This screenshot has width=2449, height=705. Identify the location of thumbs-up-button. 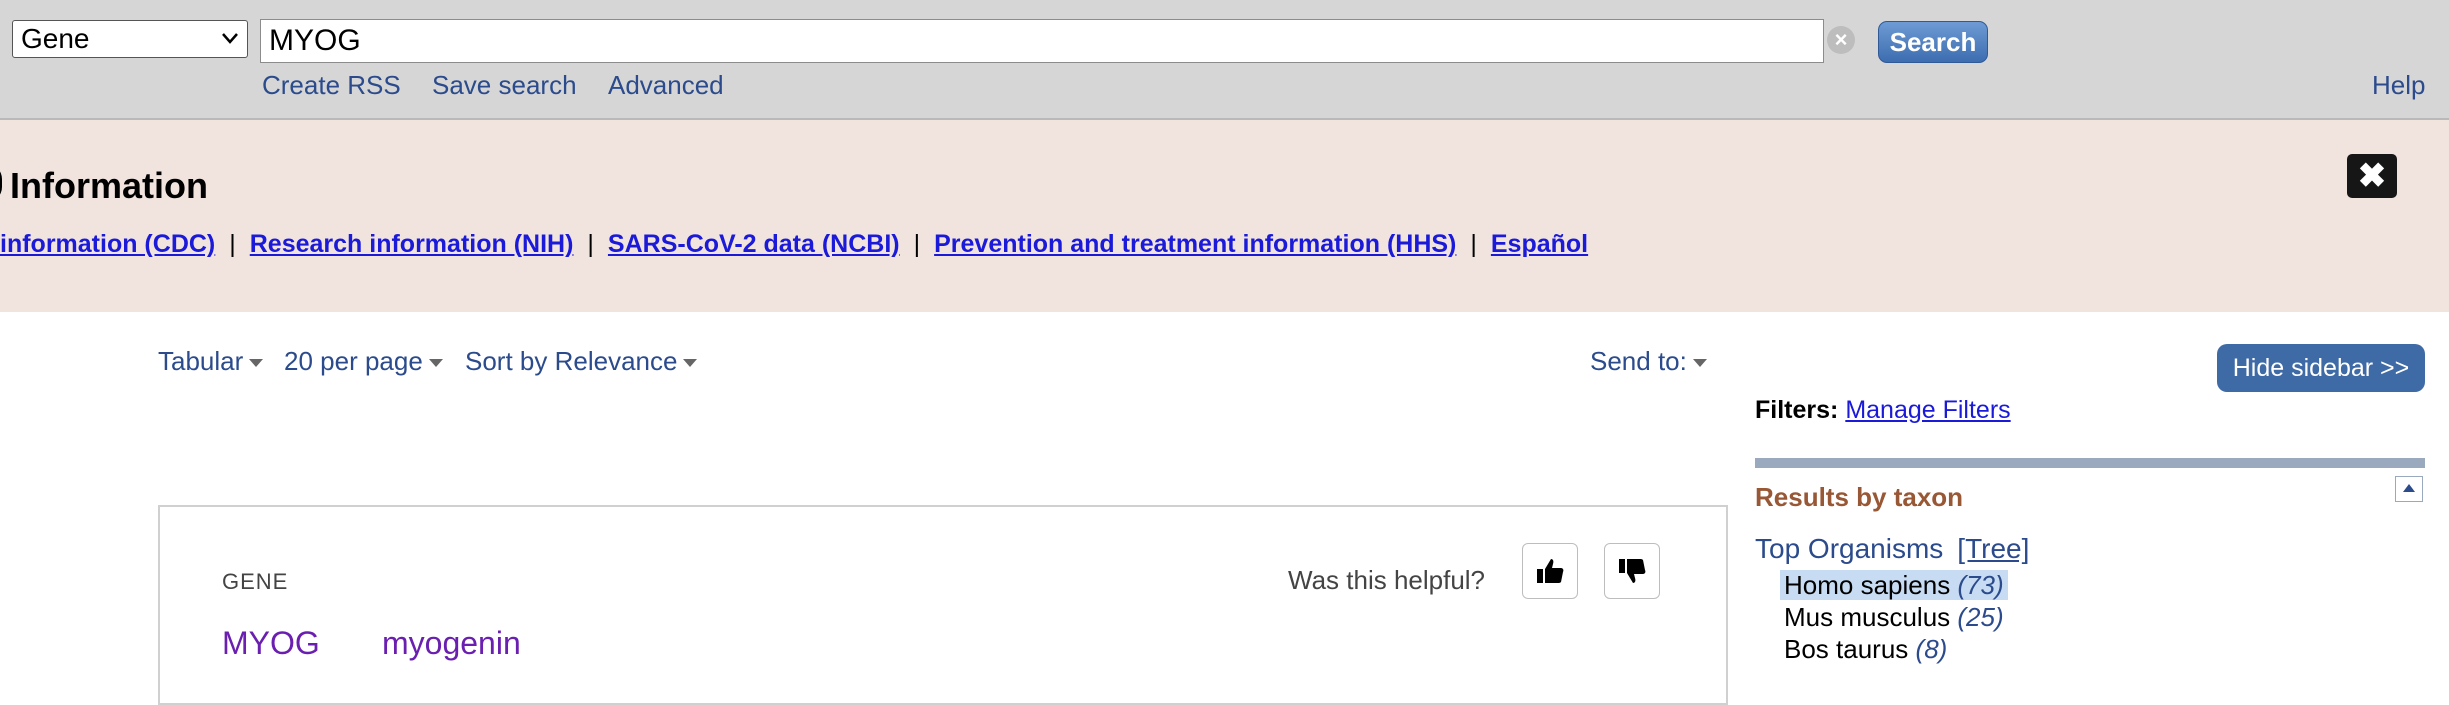
(1550, 571).